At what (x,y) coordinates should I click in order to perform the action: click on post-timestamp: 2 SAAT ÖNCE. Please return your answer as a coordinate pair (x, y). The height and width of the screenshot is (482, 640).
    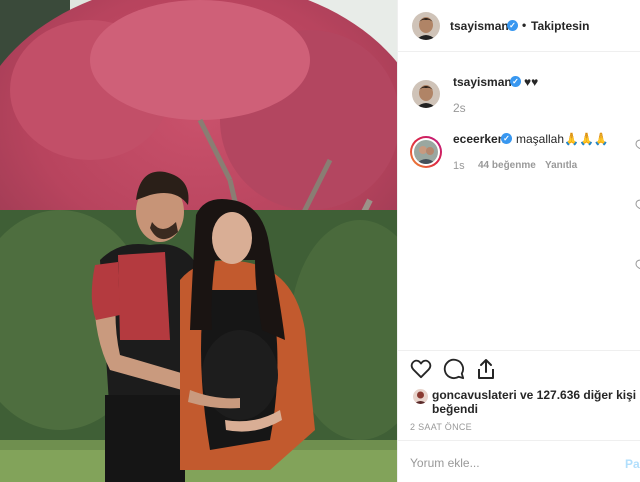
    Looking at the image, I should click on (441, 427).